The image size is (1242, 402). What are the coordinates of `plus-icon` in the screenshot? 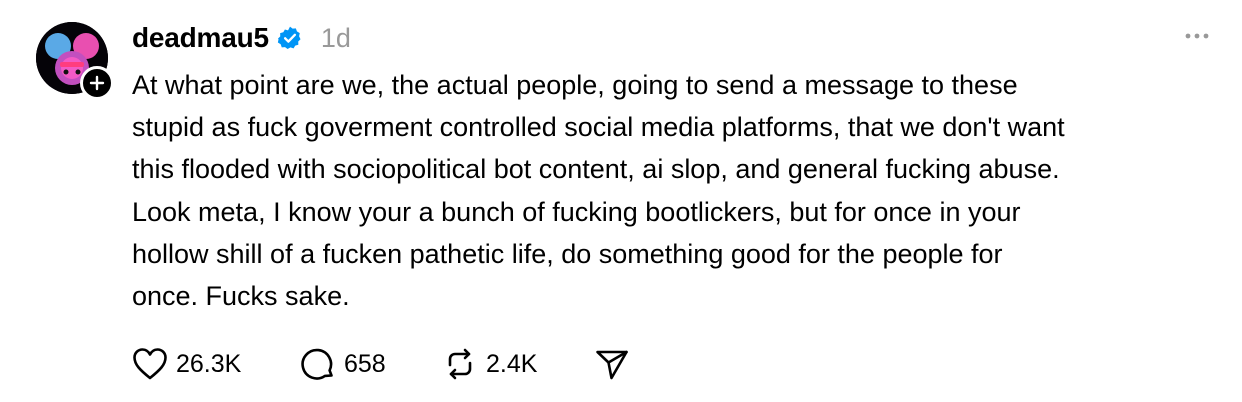 It's located at (97, 83).